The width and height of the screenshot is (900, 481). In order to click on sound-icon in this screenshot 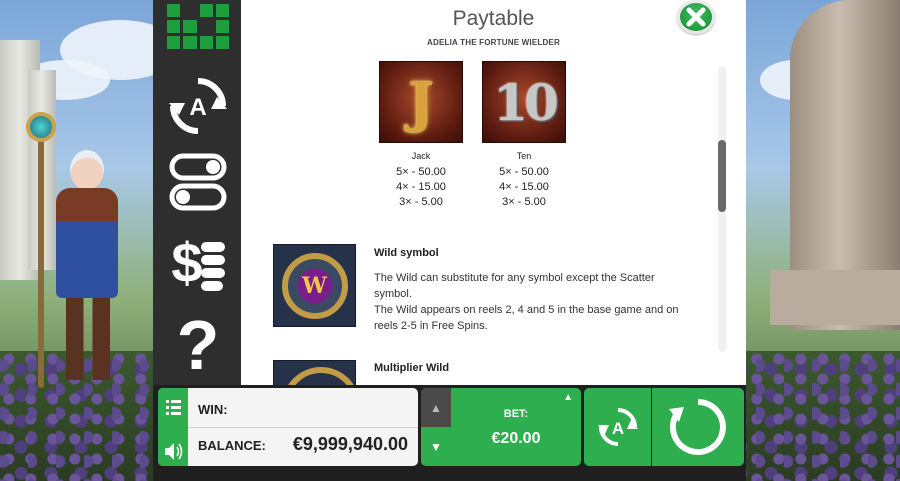, I will do `click(173, 449)`.